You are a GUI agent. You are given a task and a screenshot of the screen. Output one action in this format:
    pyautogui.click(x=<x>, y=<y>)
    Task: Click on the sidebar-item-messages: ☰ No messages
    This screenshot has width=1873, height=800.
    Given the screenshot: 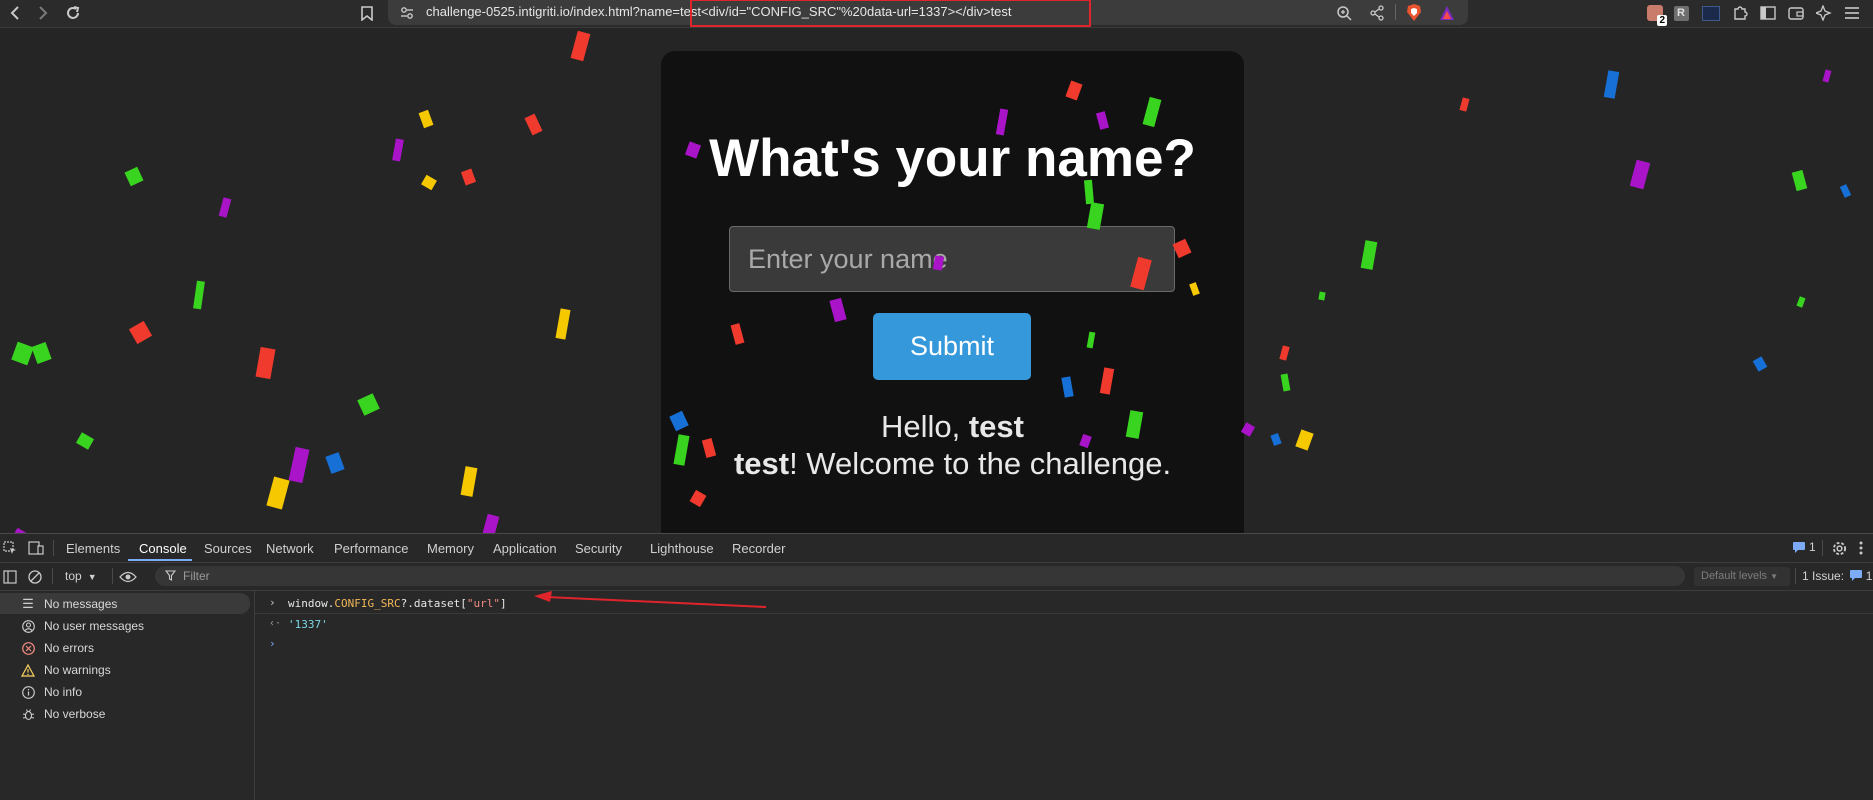 What is the action you would take?
    pyautogui.click(x=125, y=603)
    